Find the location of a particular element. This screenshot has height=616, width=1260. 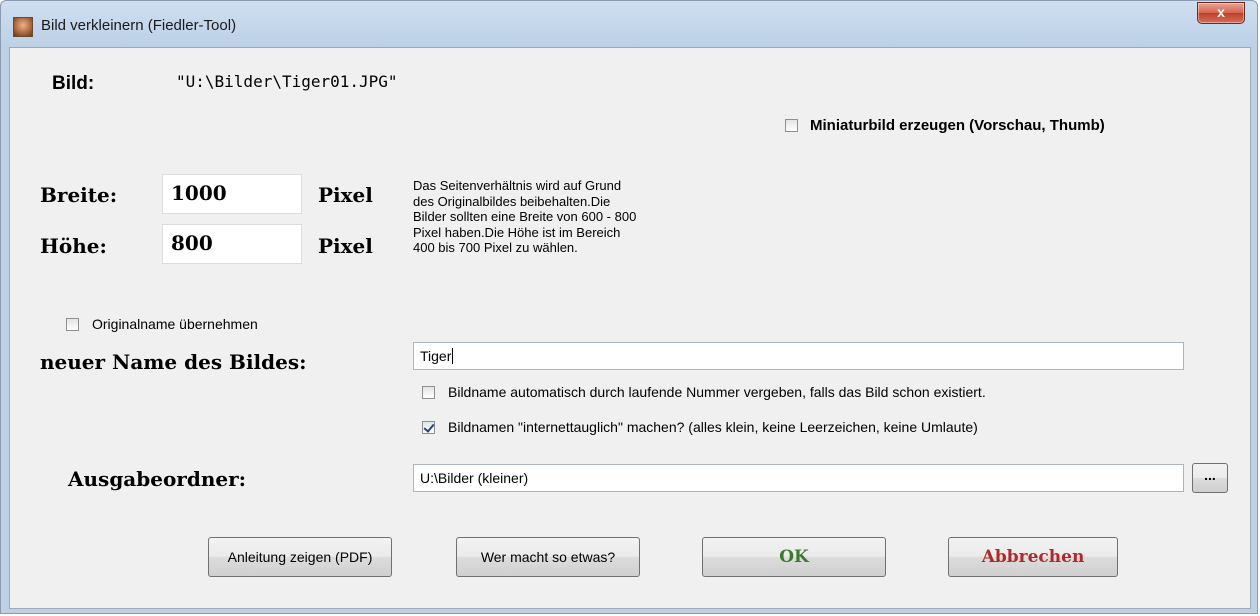

new-name-value: Tiger is located at coordinates (436, 356).